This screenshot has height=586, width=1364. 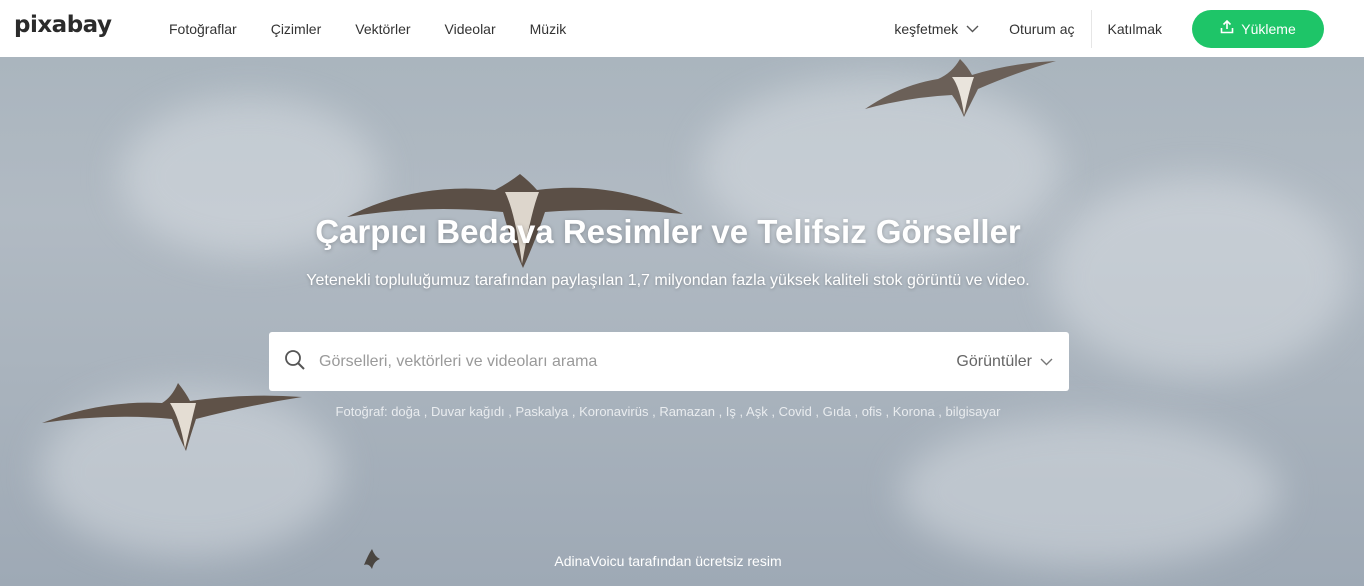 I want to click on right-nav: keşfetmek Oturum aç Katılmak Yükleme, so click(x=1109, y=28).